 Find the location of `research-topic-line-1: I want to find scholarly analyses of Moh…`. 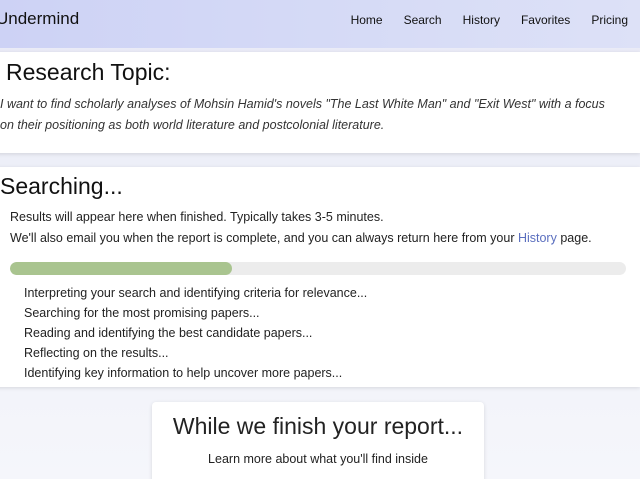

research-topic-line-1: I want to find scholarly analyses of Moh… is located at coordinates (302, 104).